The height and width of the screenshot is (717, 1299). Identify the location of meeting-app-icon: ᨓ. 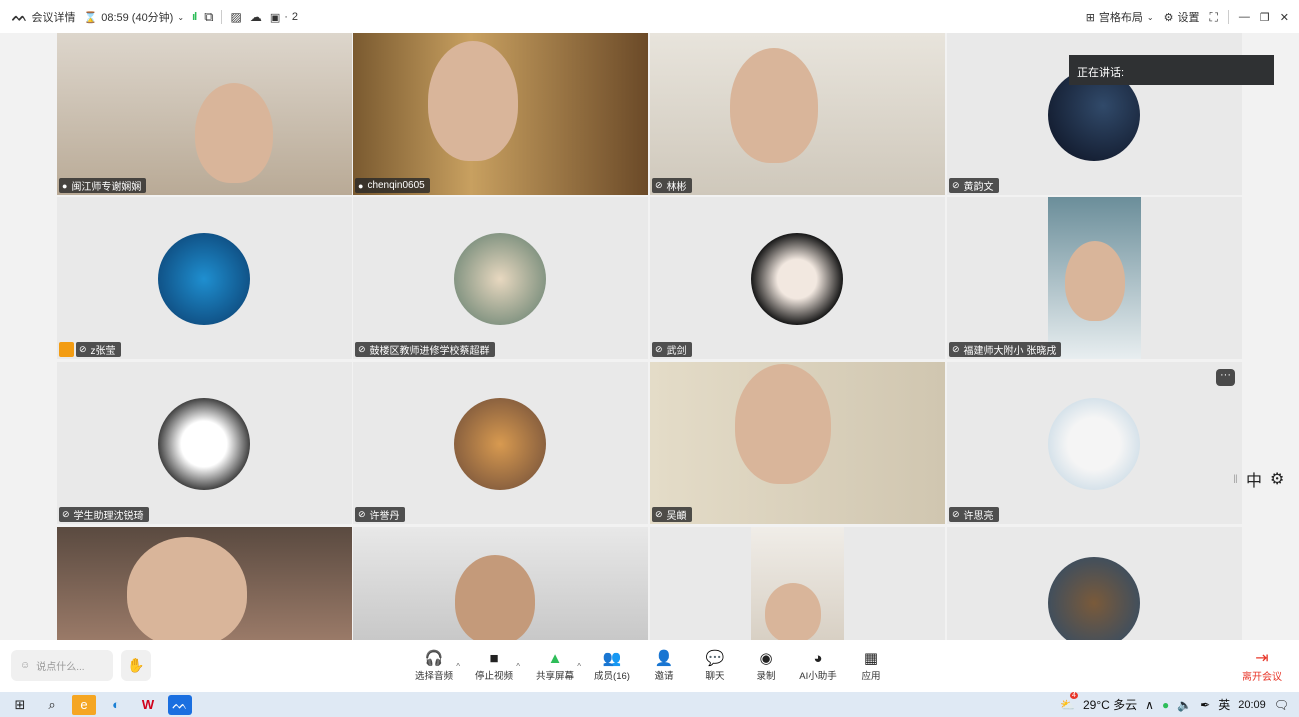
(180, 704).